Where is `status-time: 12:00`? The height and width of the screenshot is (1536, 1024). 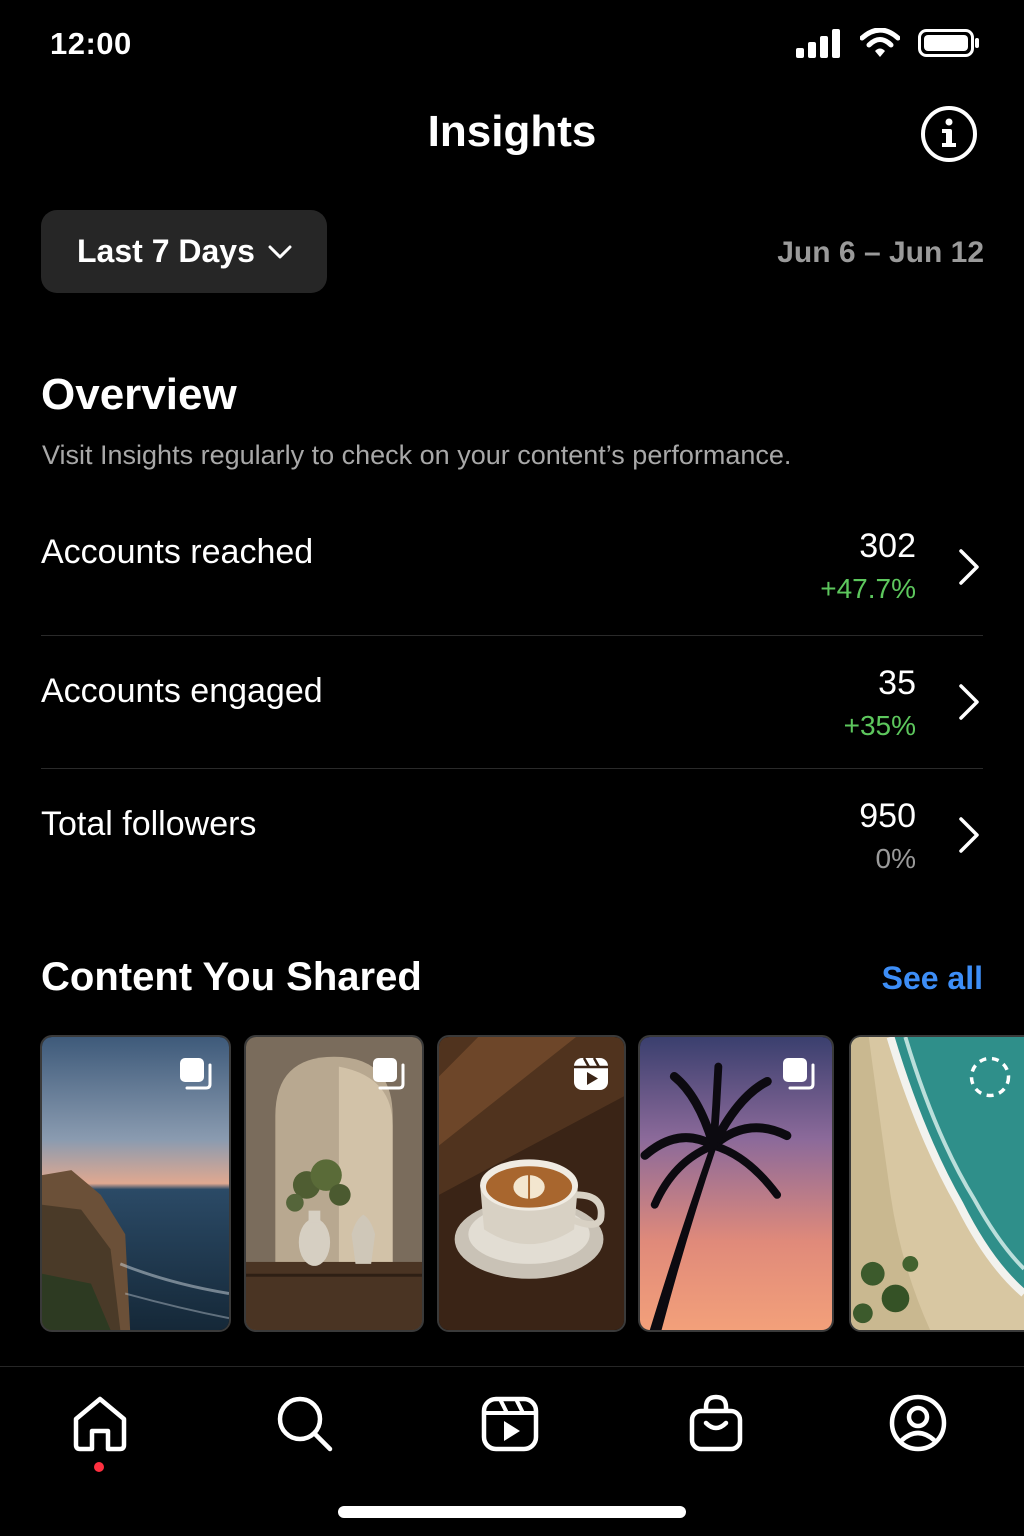 status-time: 12:00 is located at coordinates (91, 43).